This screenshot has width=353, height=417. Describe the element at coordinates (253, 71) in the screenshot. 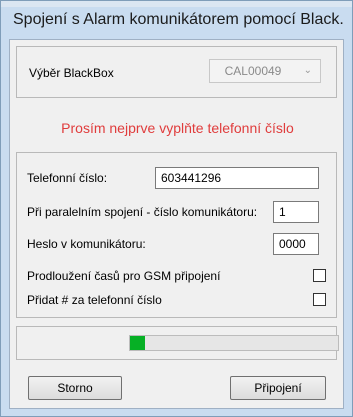

I see `blackbox-selected-value: CAL00049` at that location.